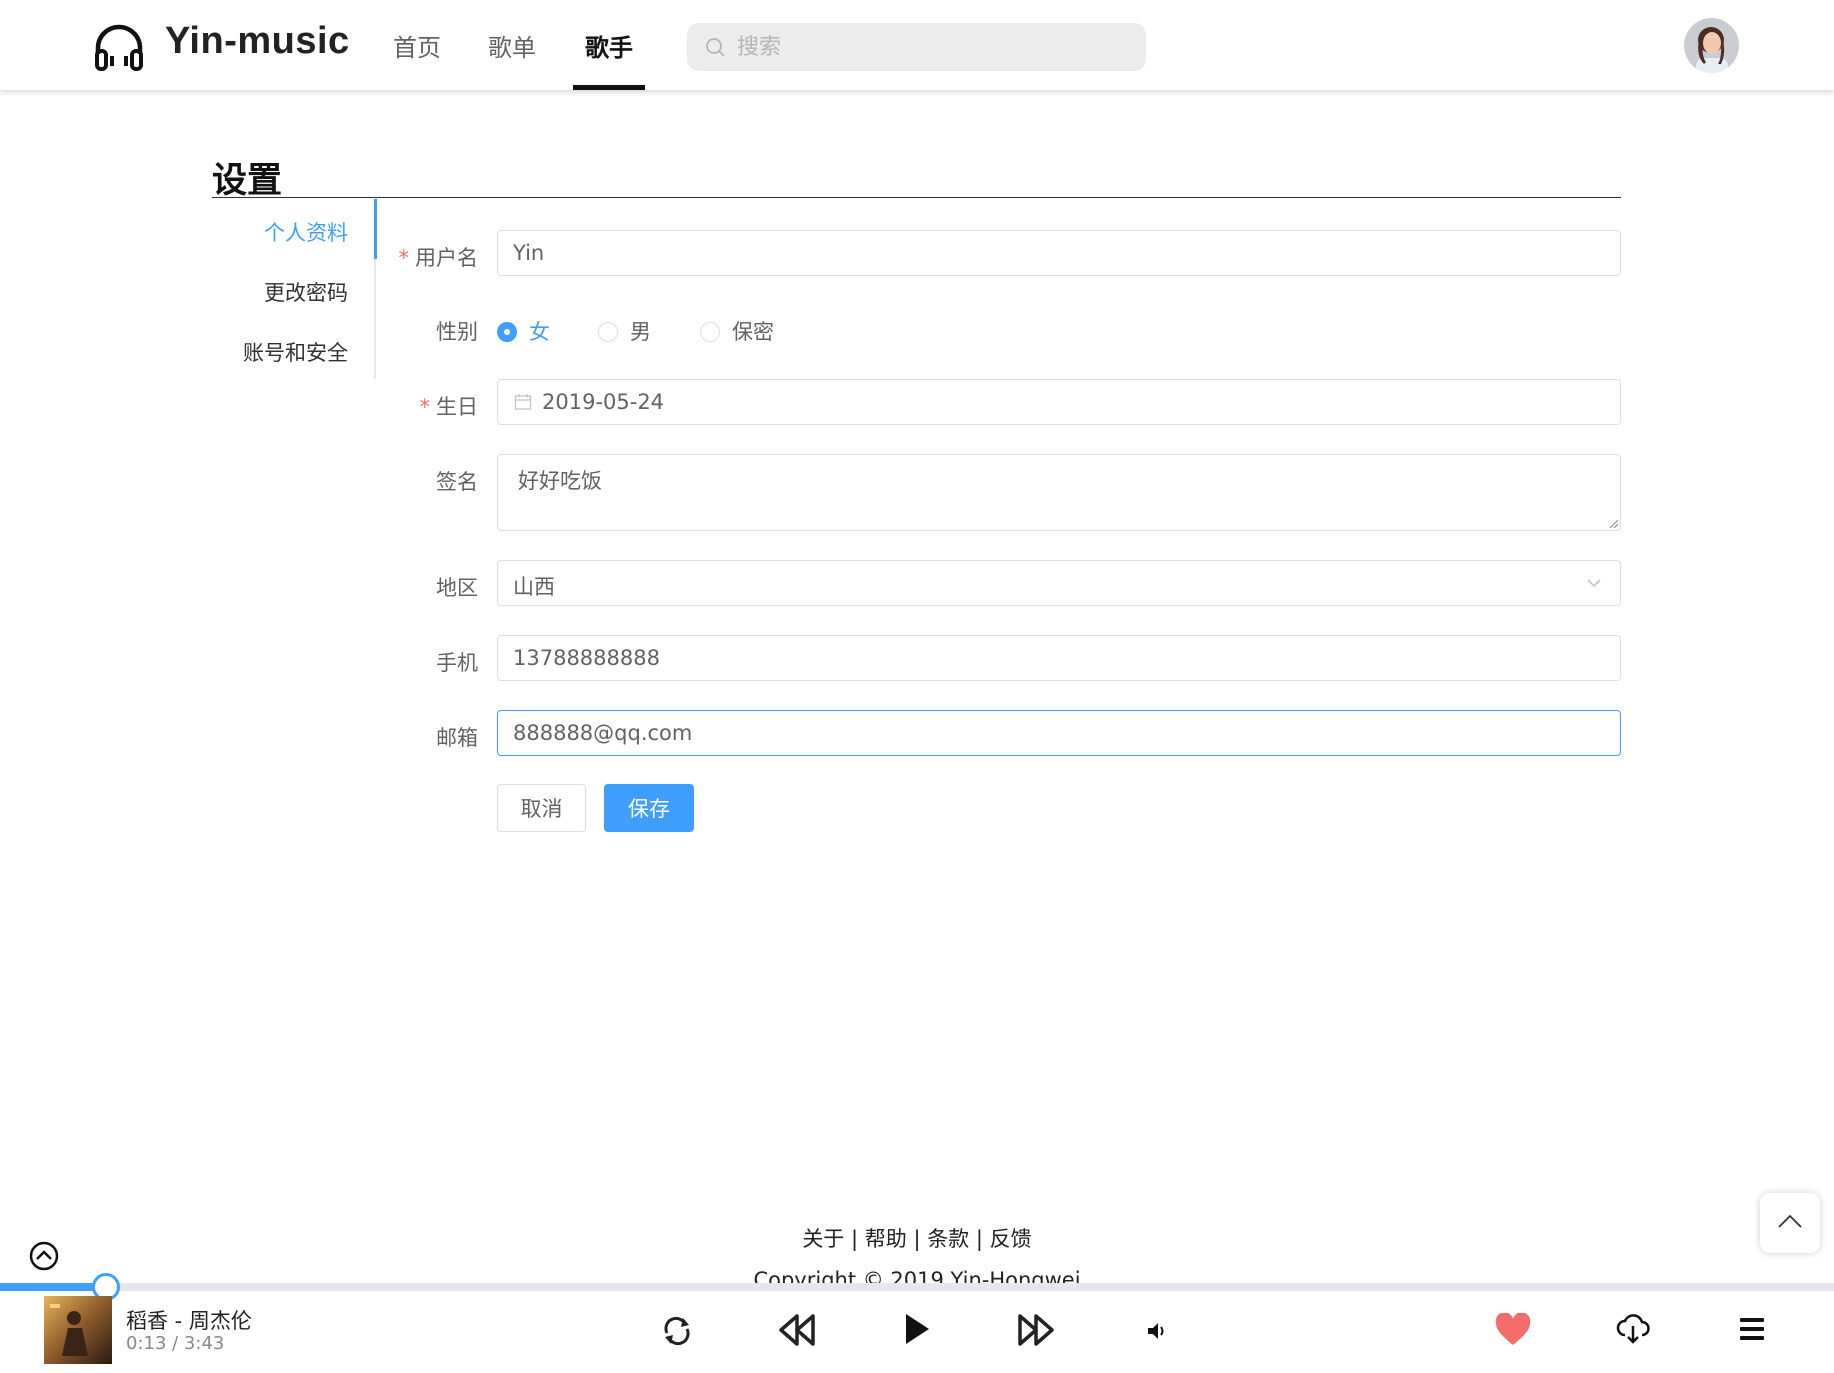  What do you see at coordinates (1613, 523) in the screenshot?
I see `resize-handle-icon` at bounding box center [1613, 523].